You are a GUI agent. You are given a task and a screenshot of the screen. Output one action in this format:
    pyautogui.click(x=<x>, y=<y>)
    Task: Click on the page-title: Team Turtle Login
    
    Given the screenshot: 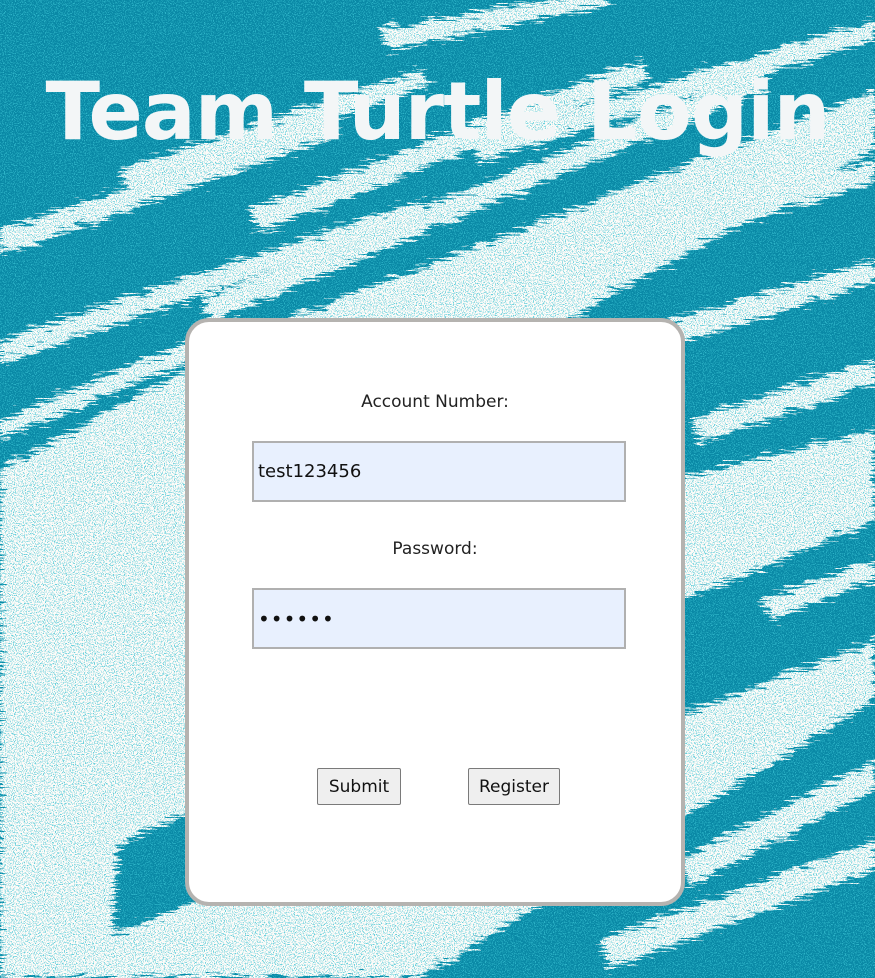 What is the action you would take?
    pyautogui.click(x=438, y=111)
    